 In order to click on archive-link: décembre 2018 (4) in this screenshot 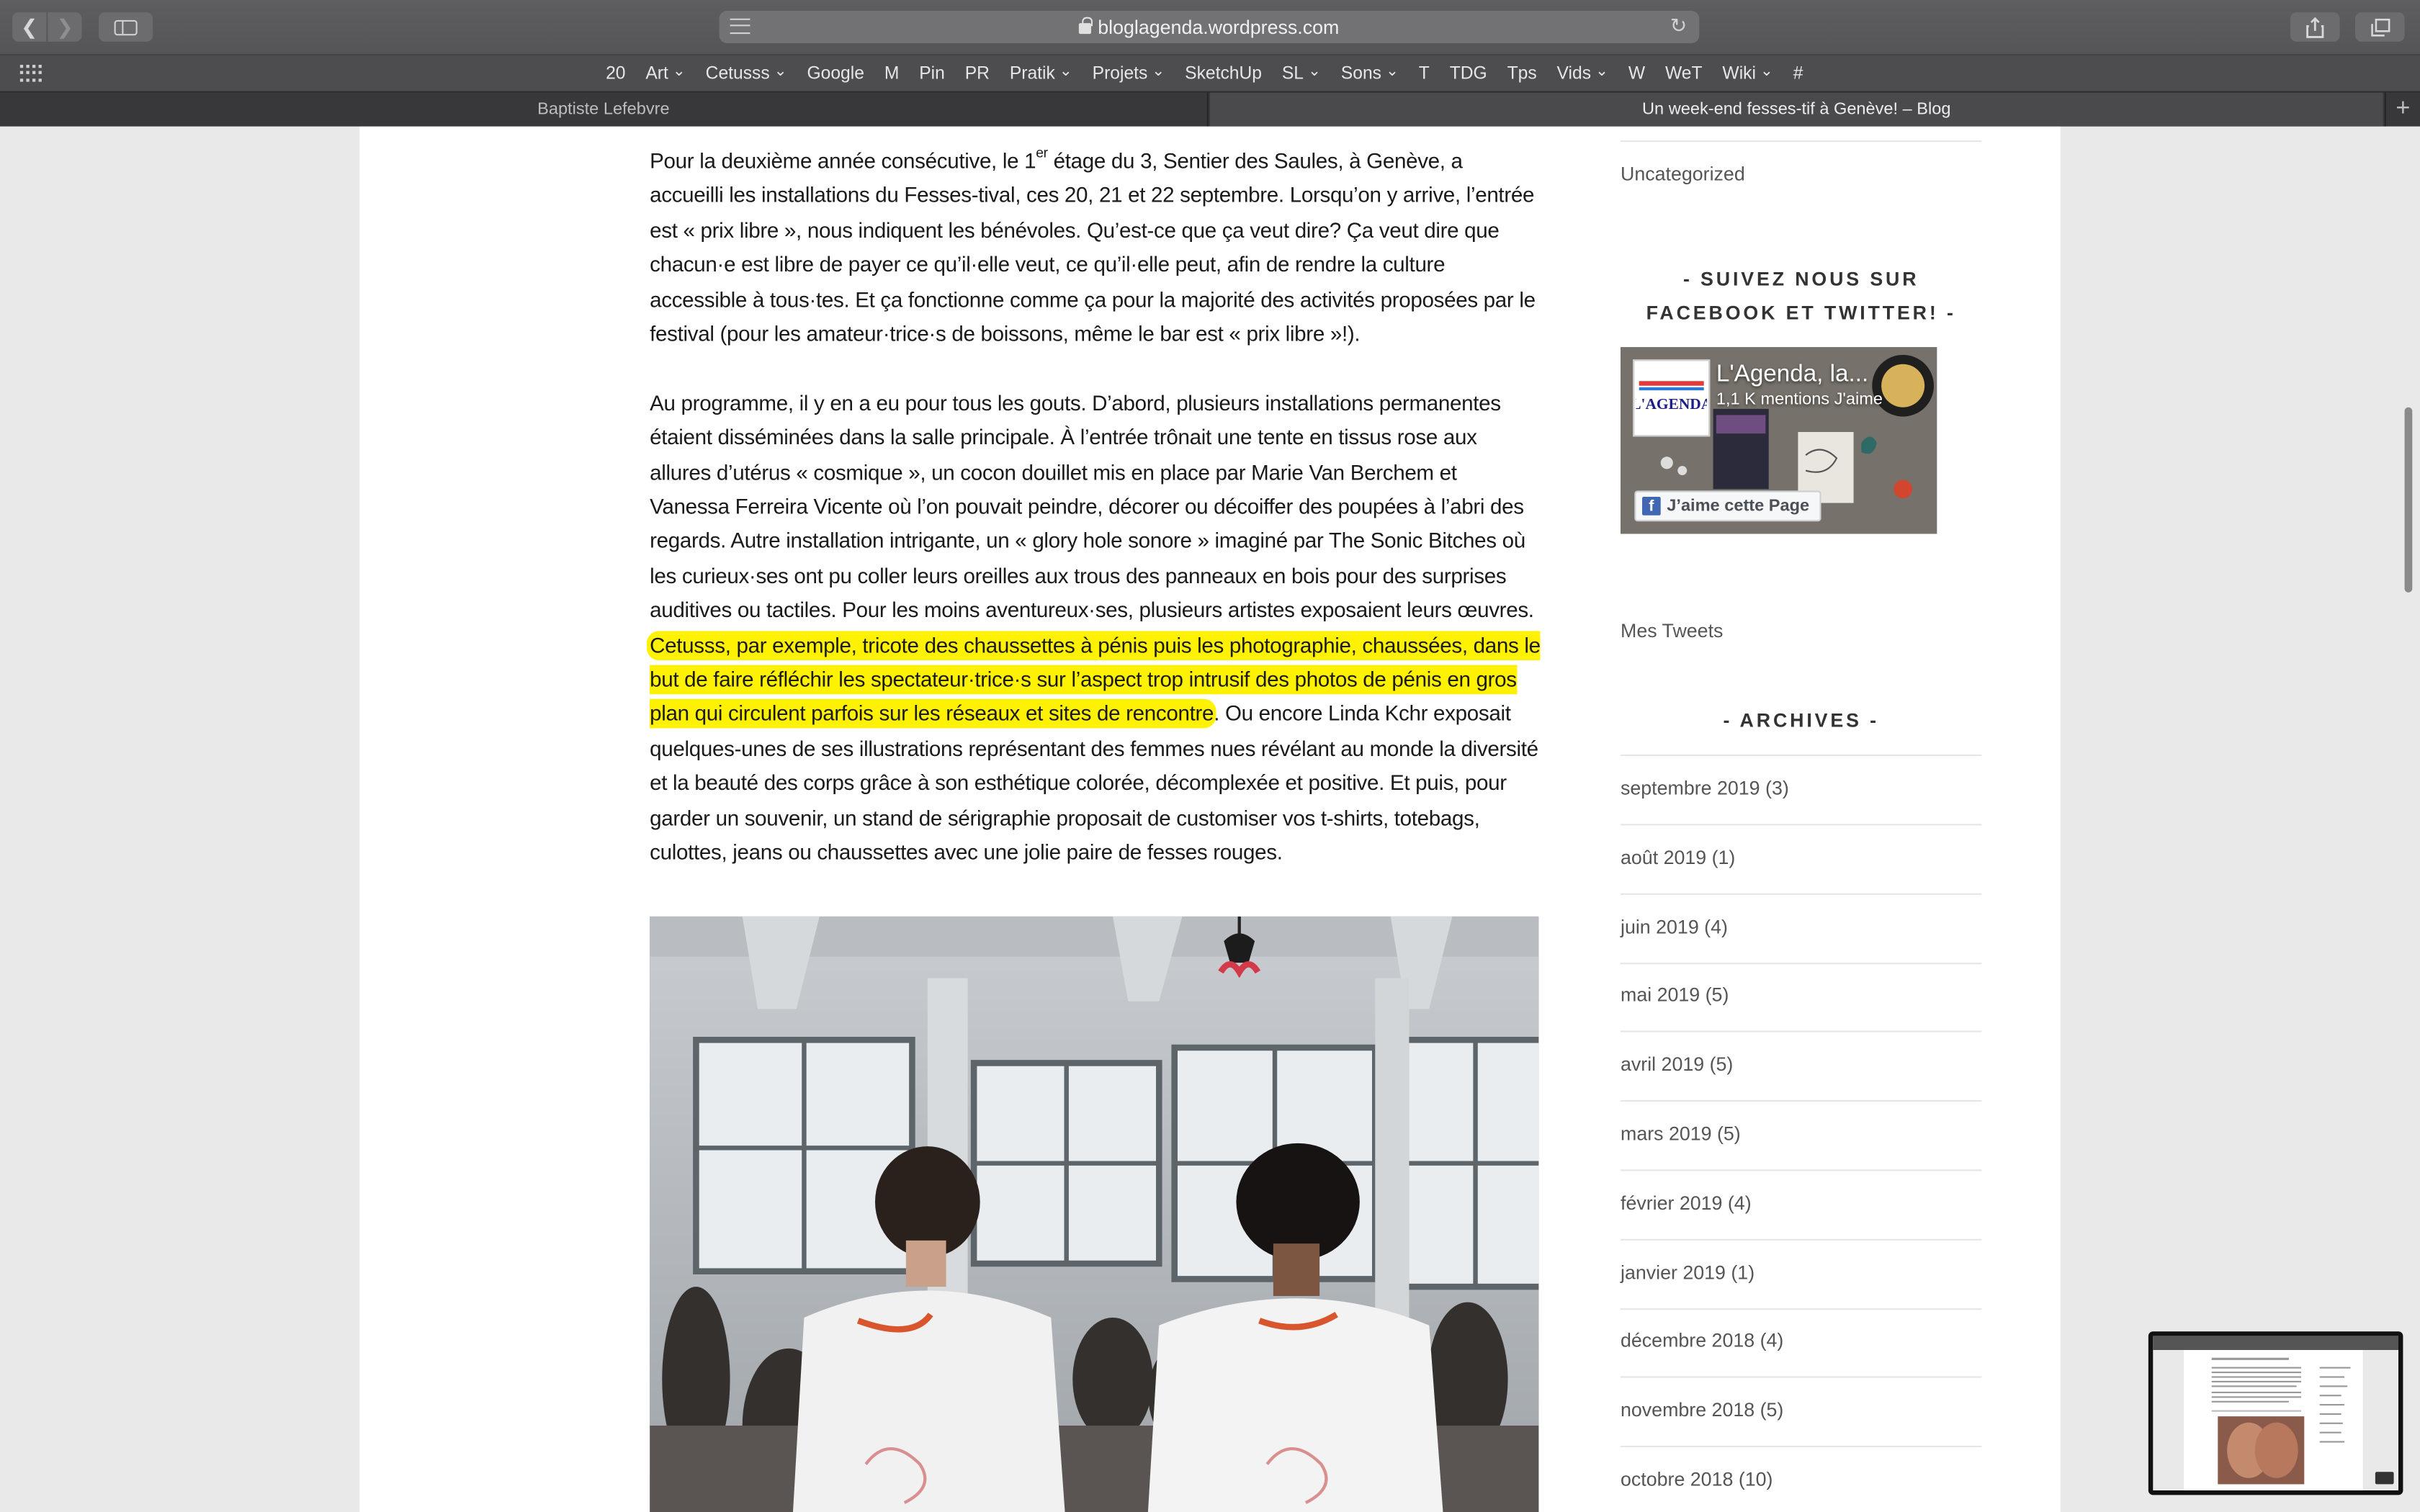, I will do `click(1801, 1341)`.